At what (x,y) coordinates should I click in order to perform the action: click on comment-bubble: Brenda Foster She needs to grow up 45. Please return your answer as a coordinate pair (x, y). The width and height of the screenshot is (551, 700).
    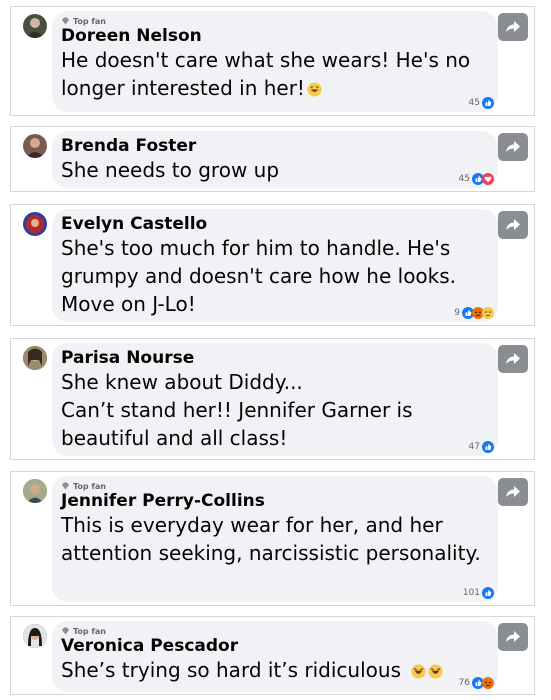
    Looking at the image, I should click on (275, 159).